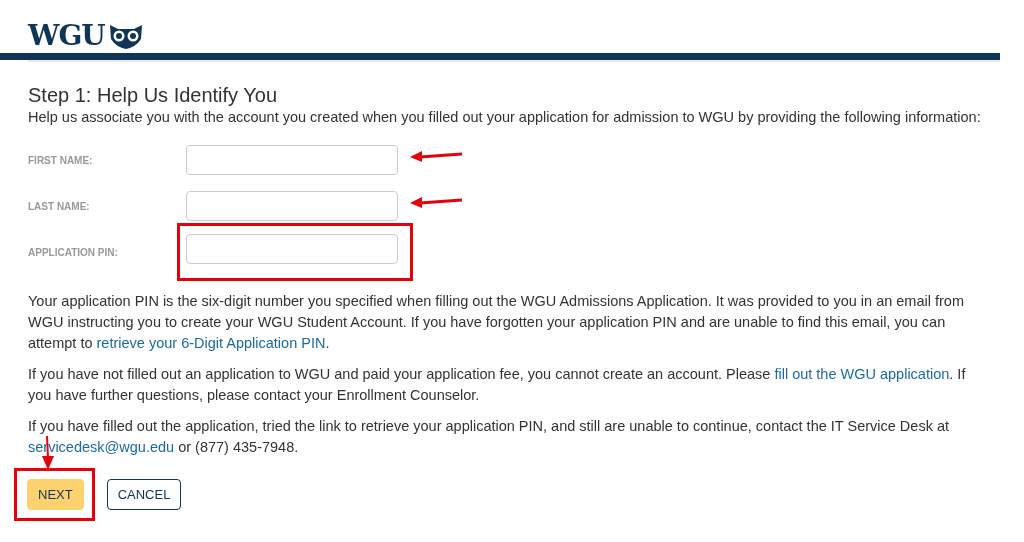 This screenshot has height=542, width=1024. I want to click on text-link: retrieve your 6-Digit Application PIN, so click(211, 343).